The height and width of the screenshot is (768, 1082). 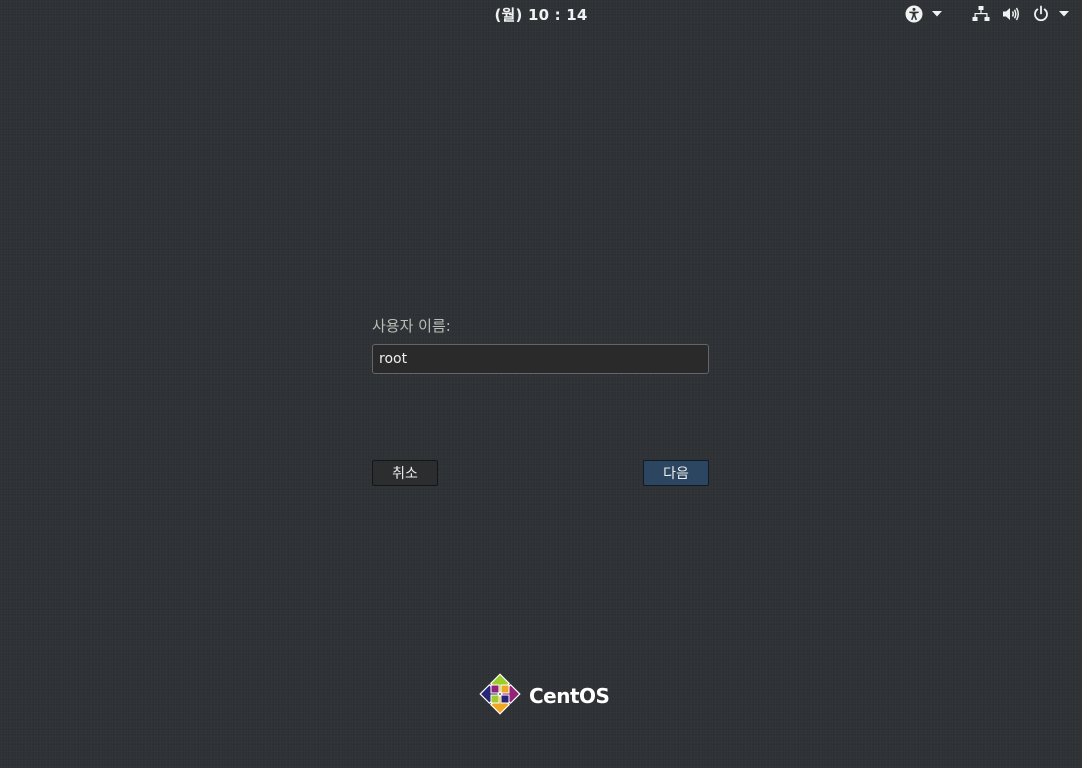 What do you see at coordinates (411, 326) in the screenshot?
I see `username-label: 사용자 이름:` at bounding box center [411, 326].